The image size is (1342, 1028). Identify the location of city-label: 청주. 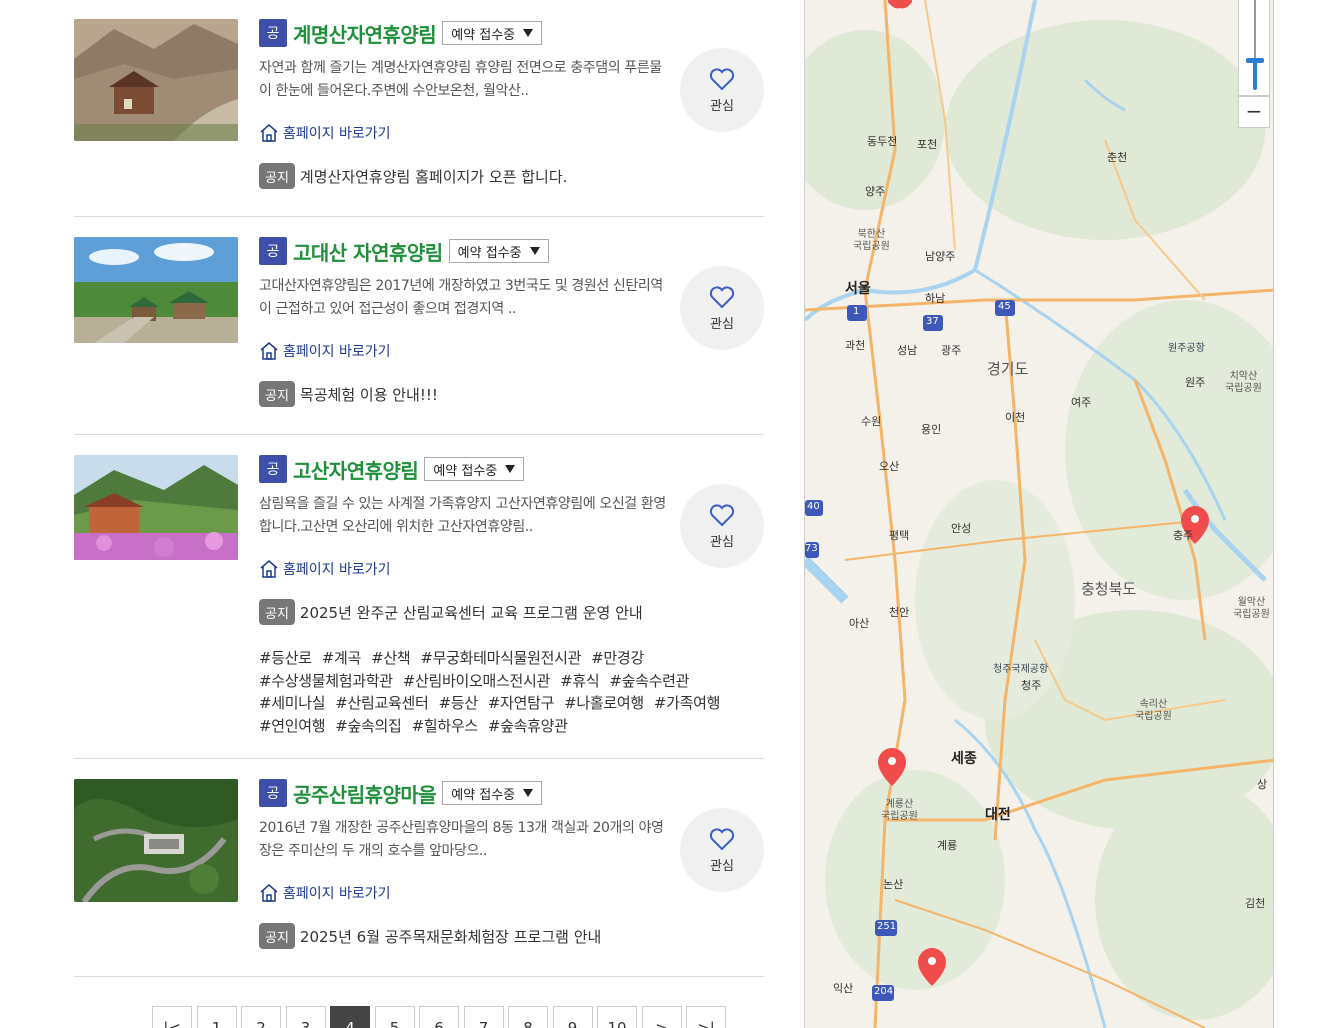
(1031, 685).